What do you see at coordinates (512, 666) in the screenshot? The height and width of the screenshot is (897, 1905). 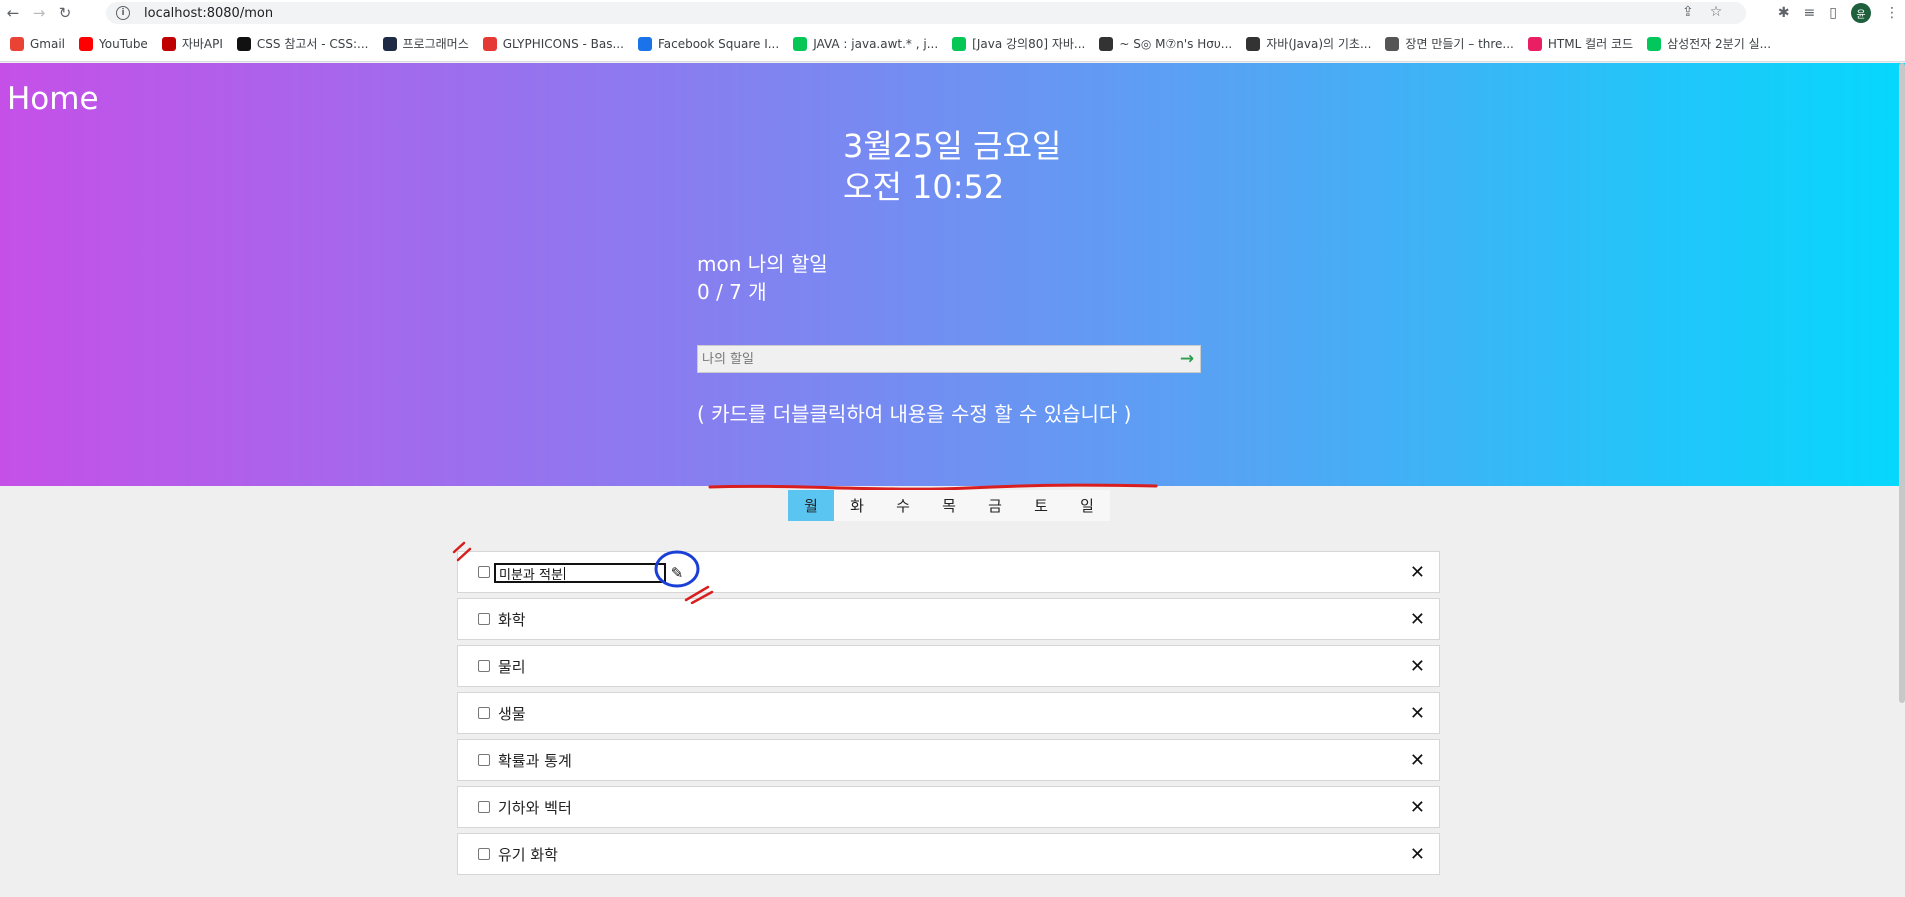 I see `task-label: 물리` at bounding box center [512, 666].